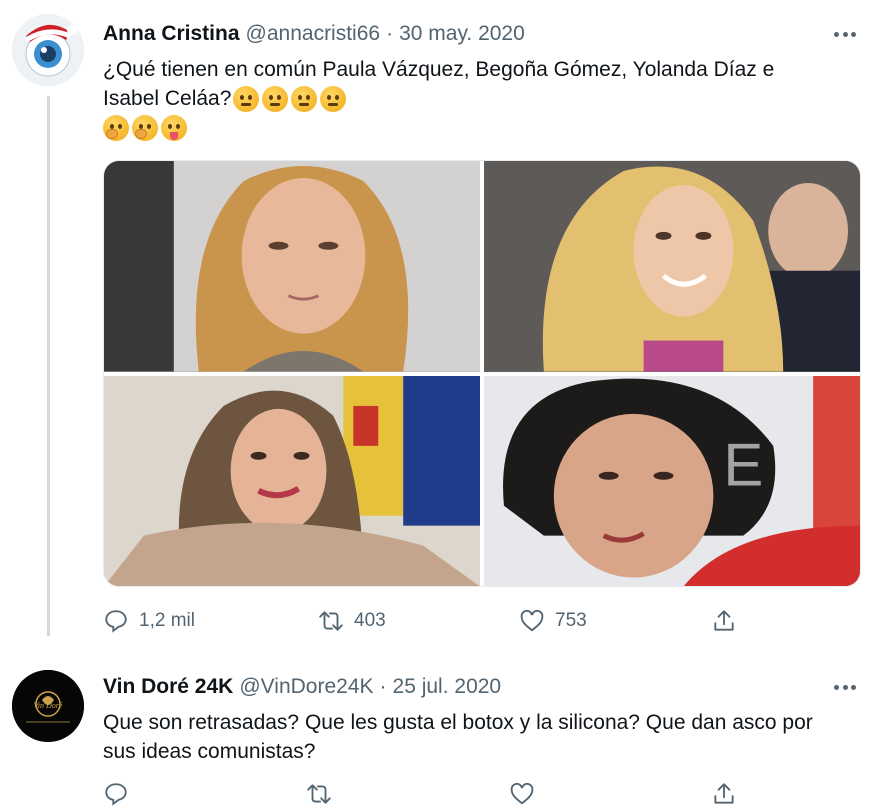 This screenshot has width=880, height=811. I want to click on tweet-actions, so click(423, 796).